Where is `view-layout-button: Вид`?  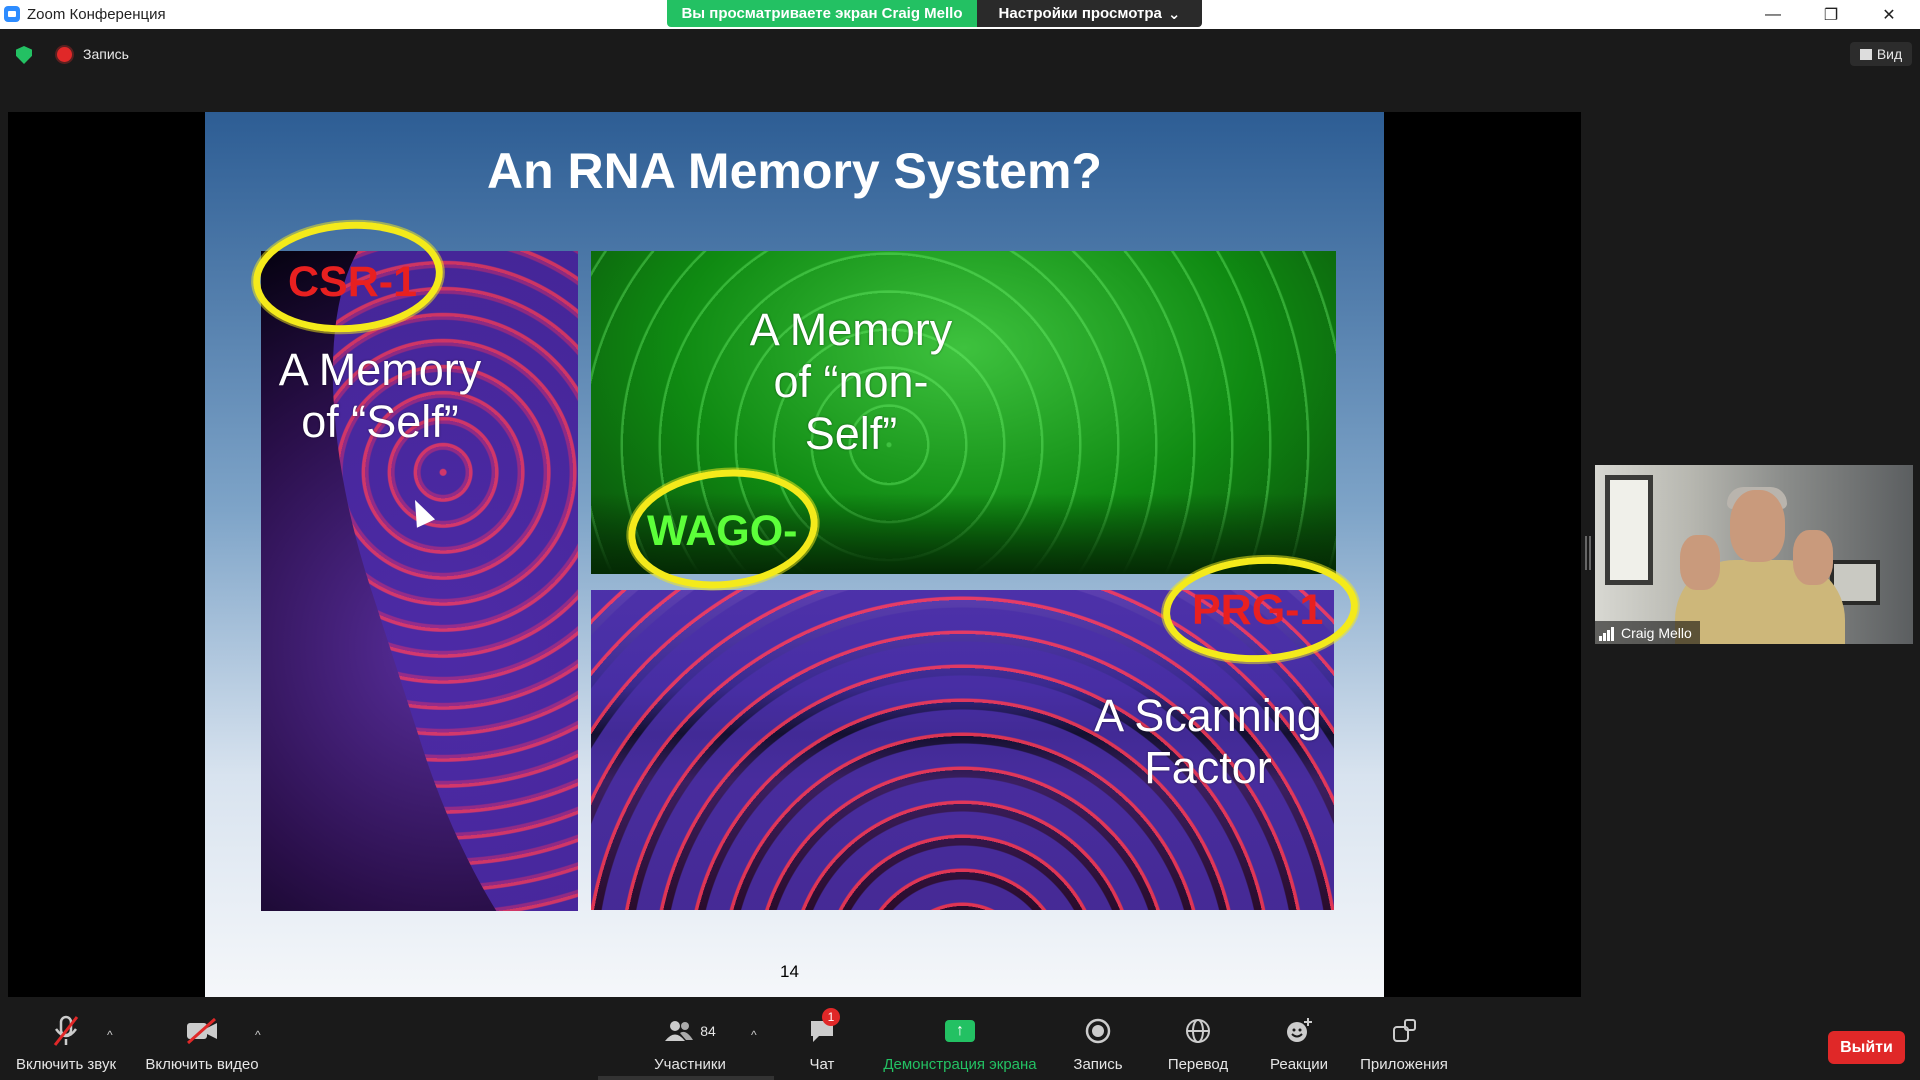
view-layout-button: Вид is located at coordinates (1881, 54).